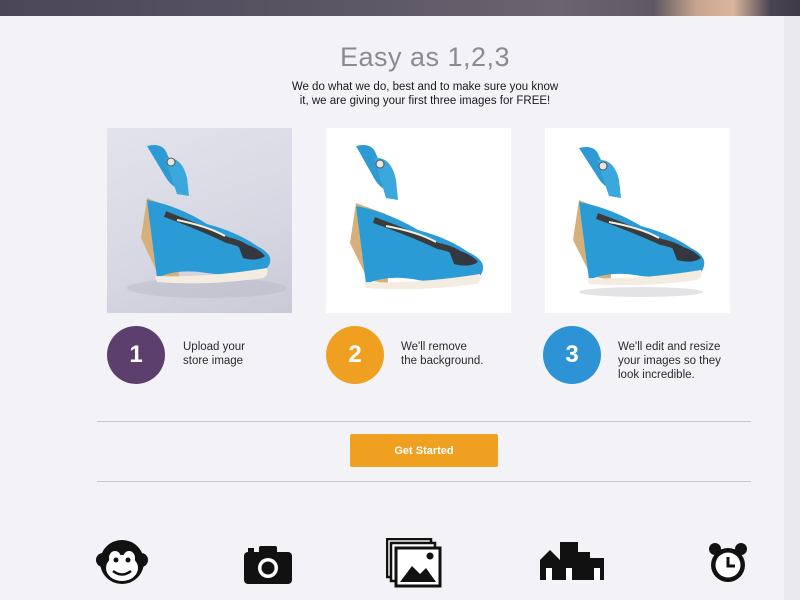 The width and height of the screenshot is (800, 600). Describe the element at coordinates (122, 562) in the screenshot. I see `monkey-icon` at that location.